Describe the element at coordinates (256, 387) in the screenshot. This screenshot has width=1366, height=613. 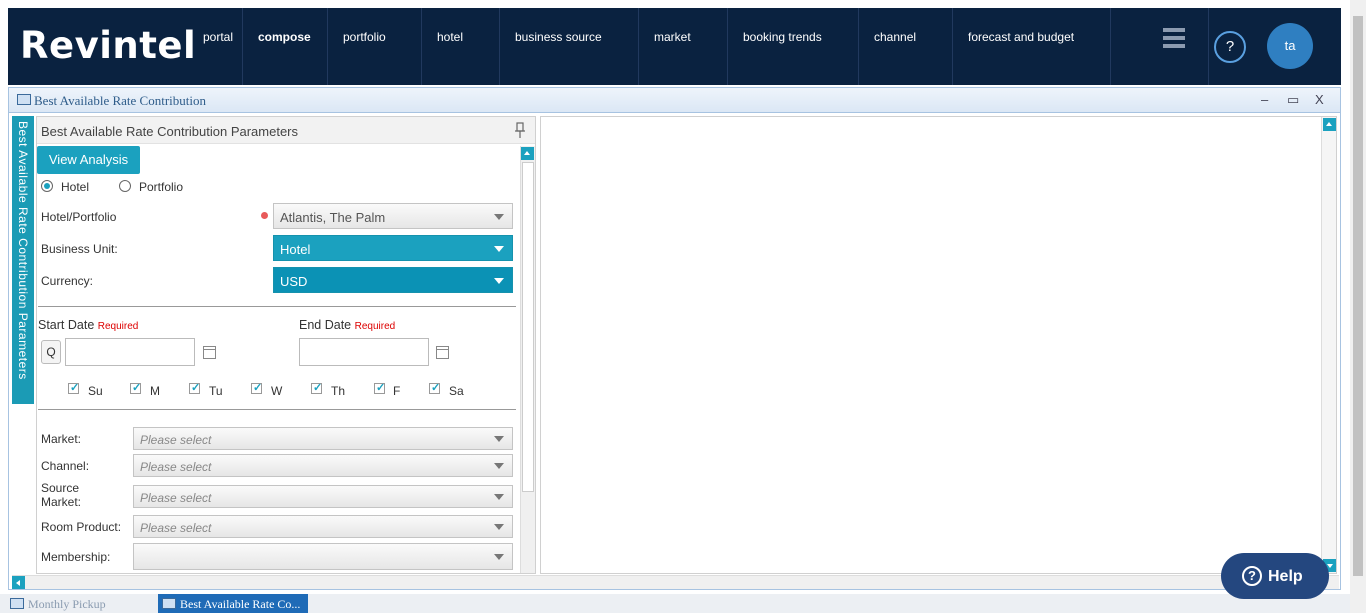
I see `day-checkbox-w` at that location.